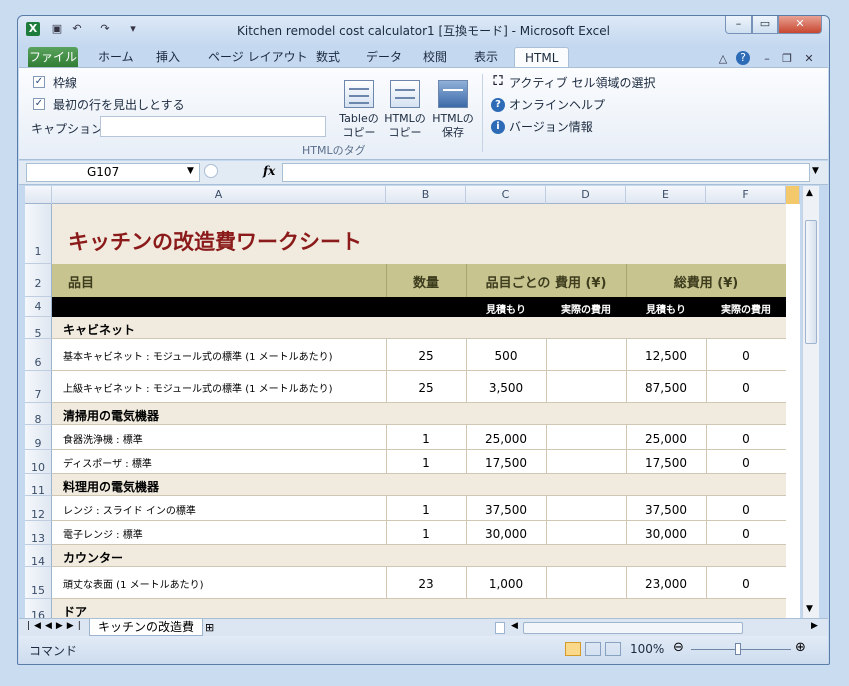 The image size is (849, 686). I want to click on estimate-cost-cell: 3,500, so click(506, 388).